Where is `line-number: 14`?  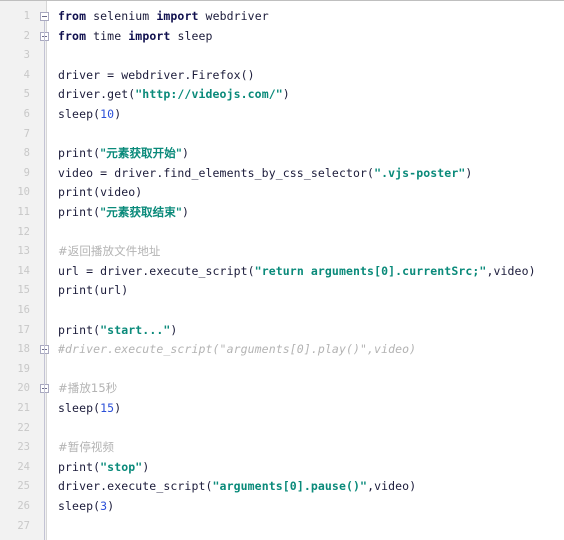
line-number: 14 is located at coordinates (23, 270).